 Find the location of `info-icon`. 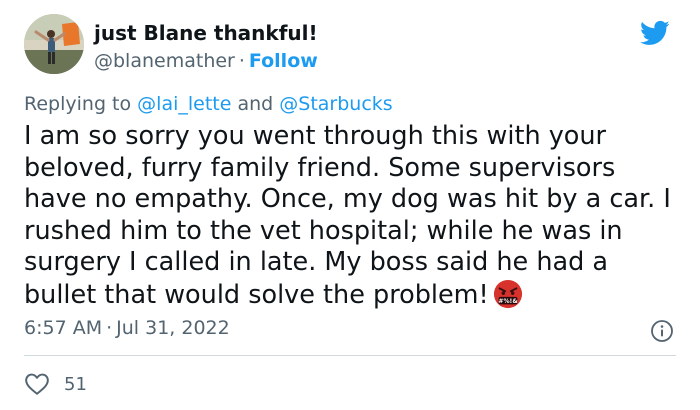

info-icon is located at coordinates (662, 331).